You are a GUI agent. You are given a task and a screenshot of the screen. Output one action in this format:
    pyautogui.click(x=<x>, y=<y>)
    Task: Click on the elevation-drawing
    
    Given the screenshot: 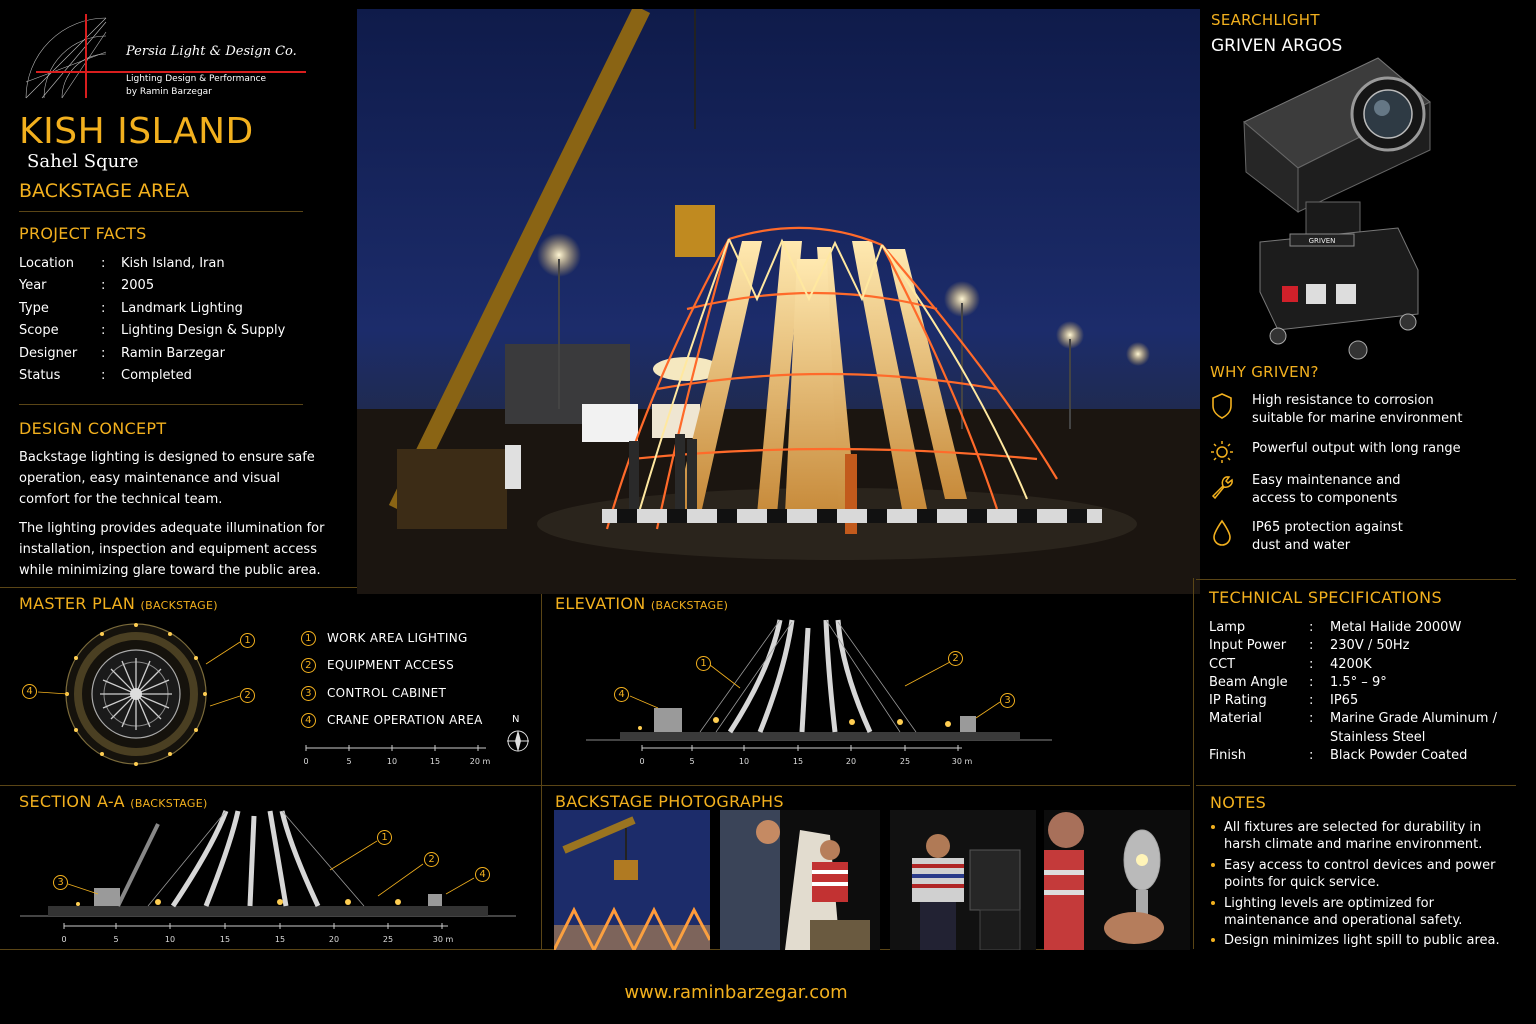 What is the action you would take?
    pyautogui.click(x=819, y=680)
    